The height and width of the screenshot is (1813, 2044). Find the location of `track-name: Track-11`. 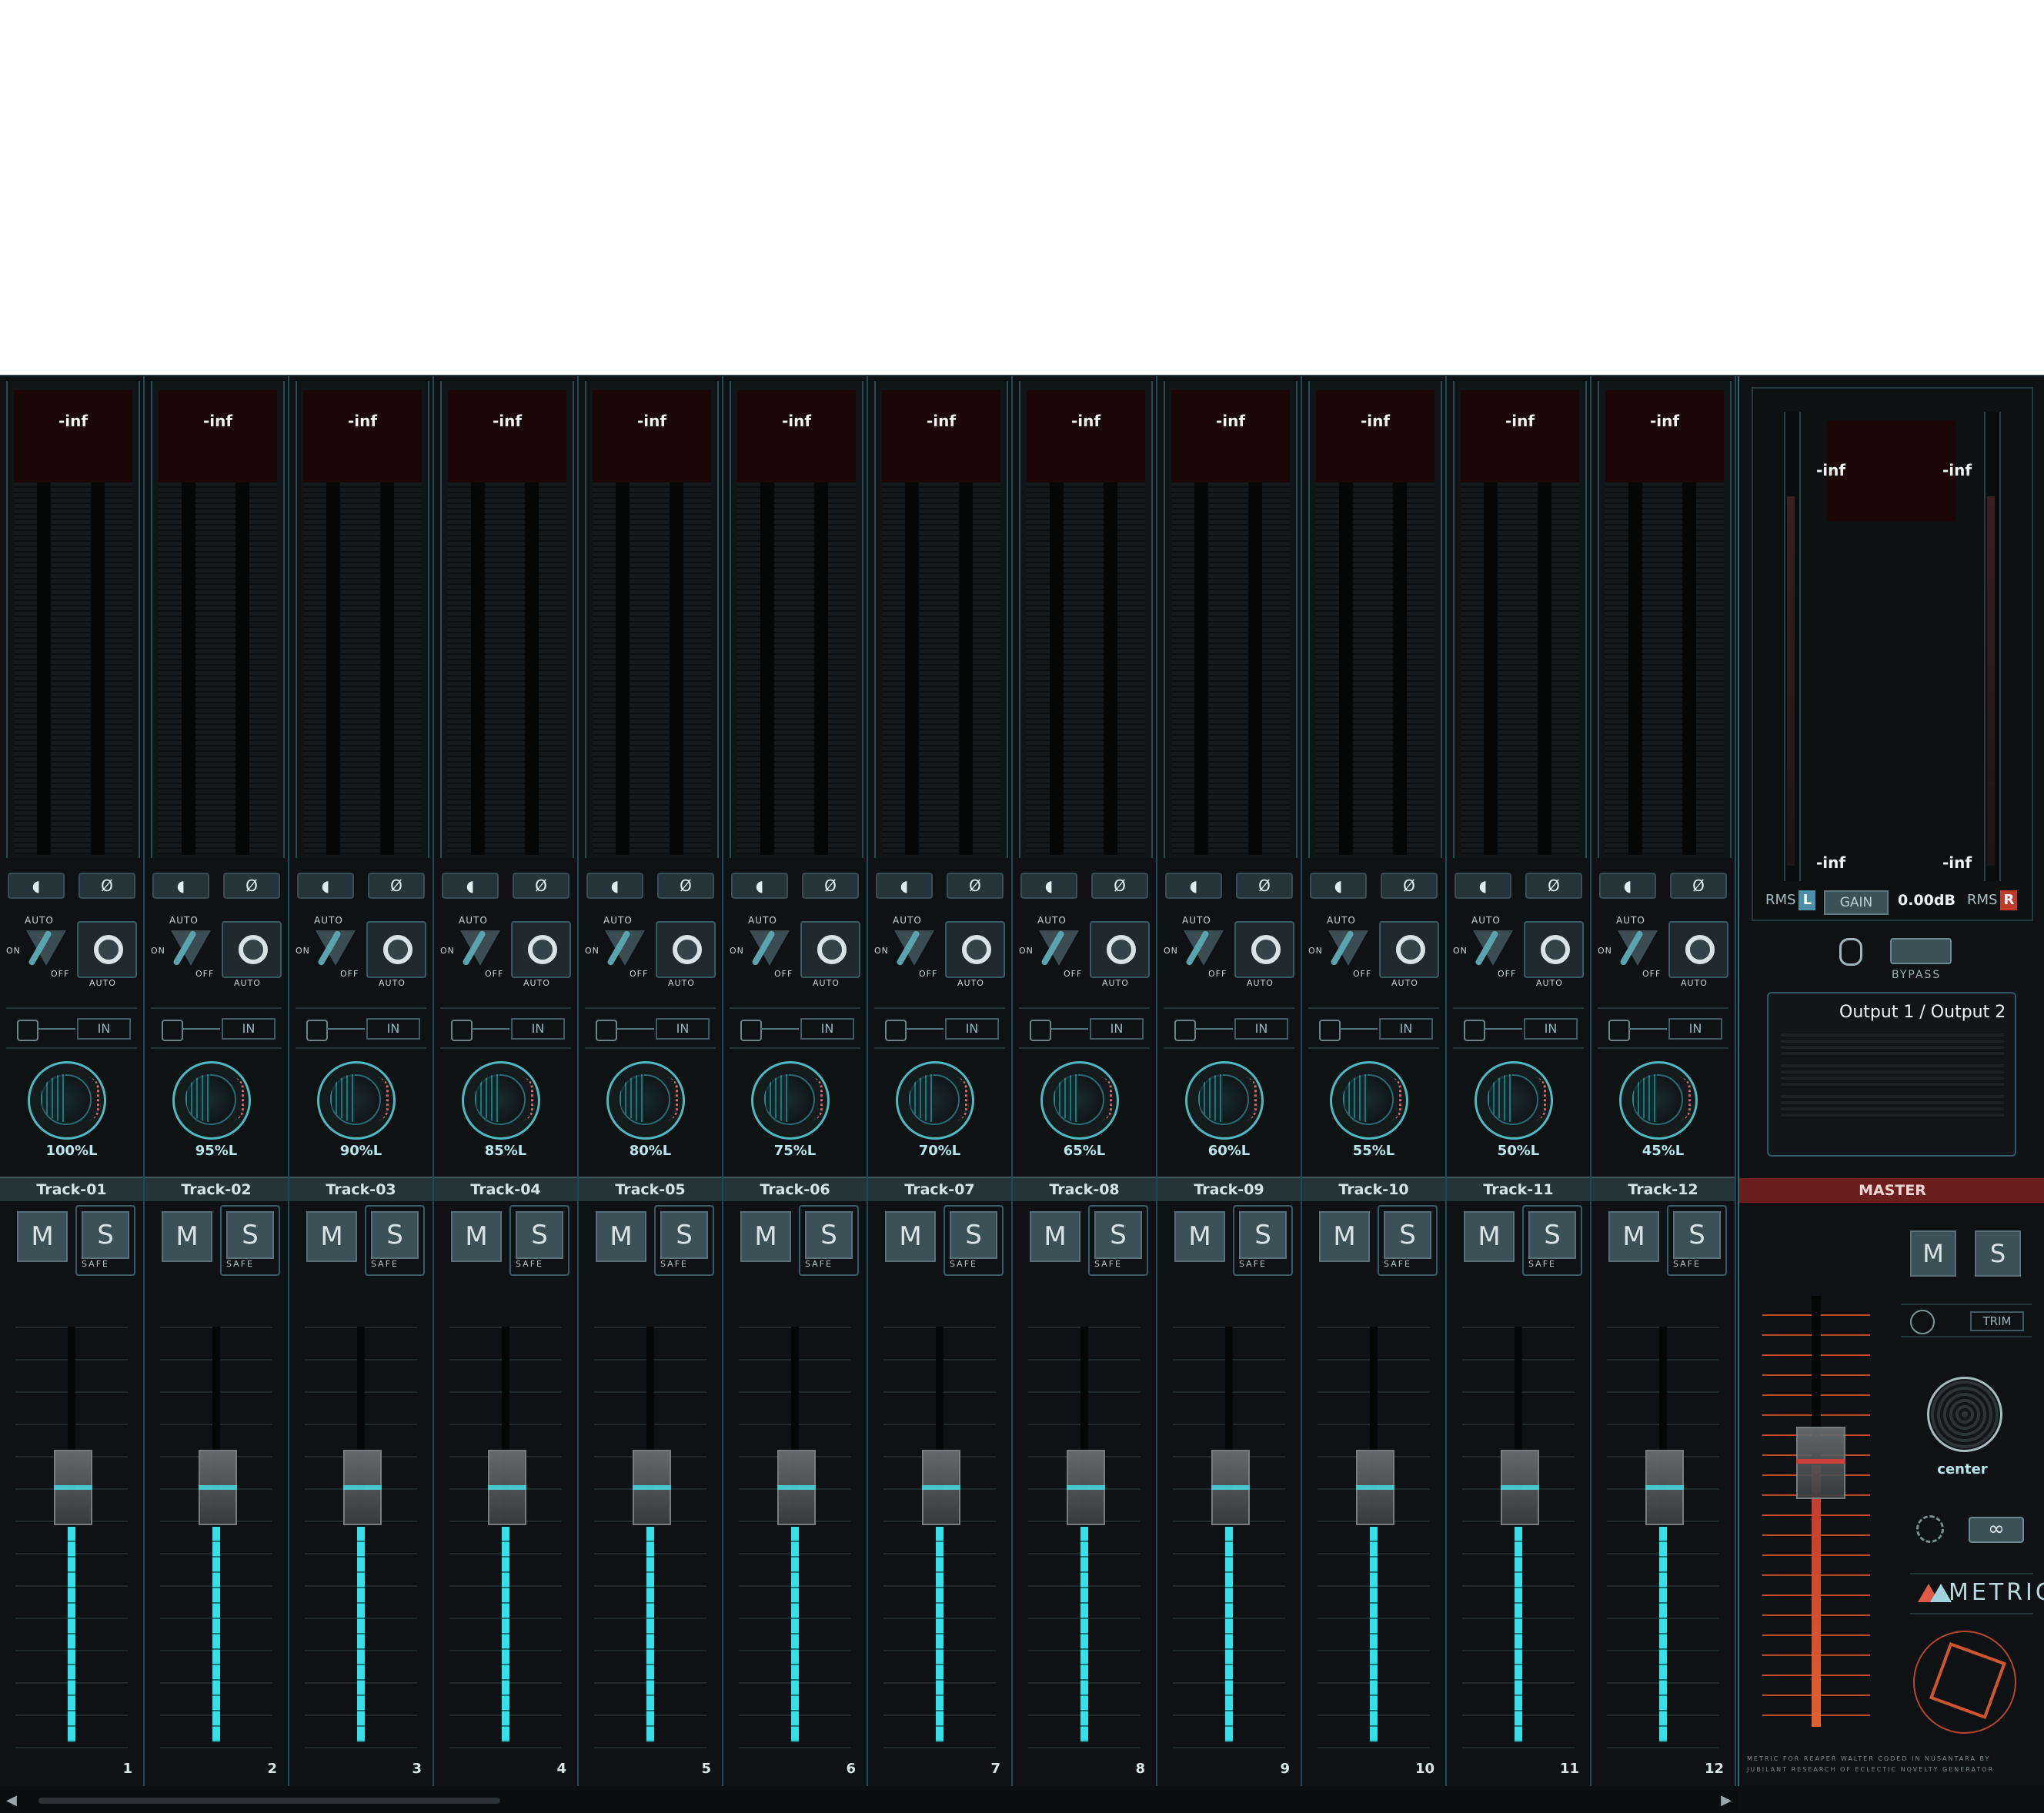

track-name: Track-11 is located at coordinates (1518, 1189).